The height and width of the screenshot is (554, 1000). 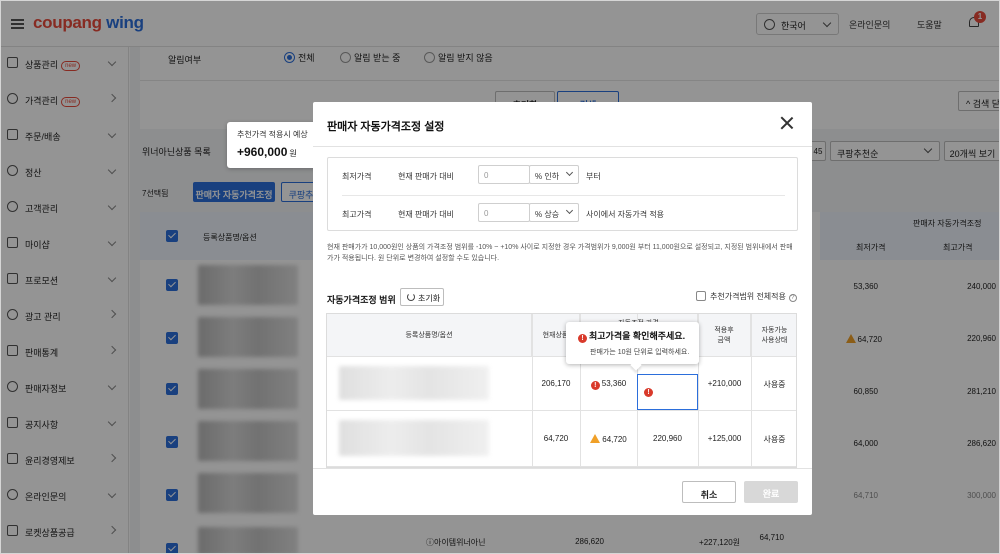 I want to click on page-number: 45, so click(x=818, y=151).